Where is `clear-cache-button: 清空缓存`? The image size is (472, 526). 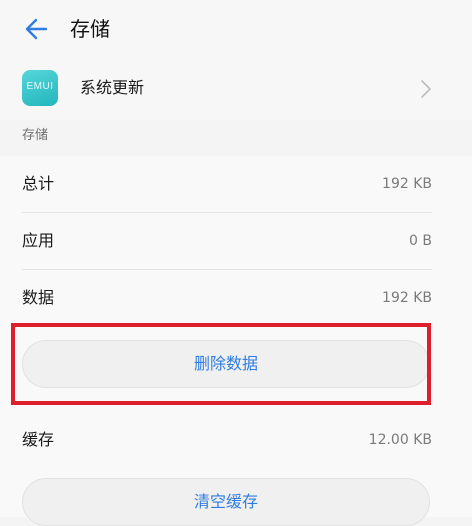 clear-cache-button: 清空缓存 is located at coordinates (226, 502).